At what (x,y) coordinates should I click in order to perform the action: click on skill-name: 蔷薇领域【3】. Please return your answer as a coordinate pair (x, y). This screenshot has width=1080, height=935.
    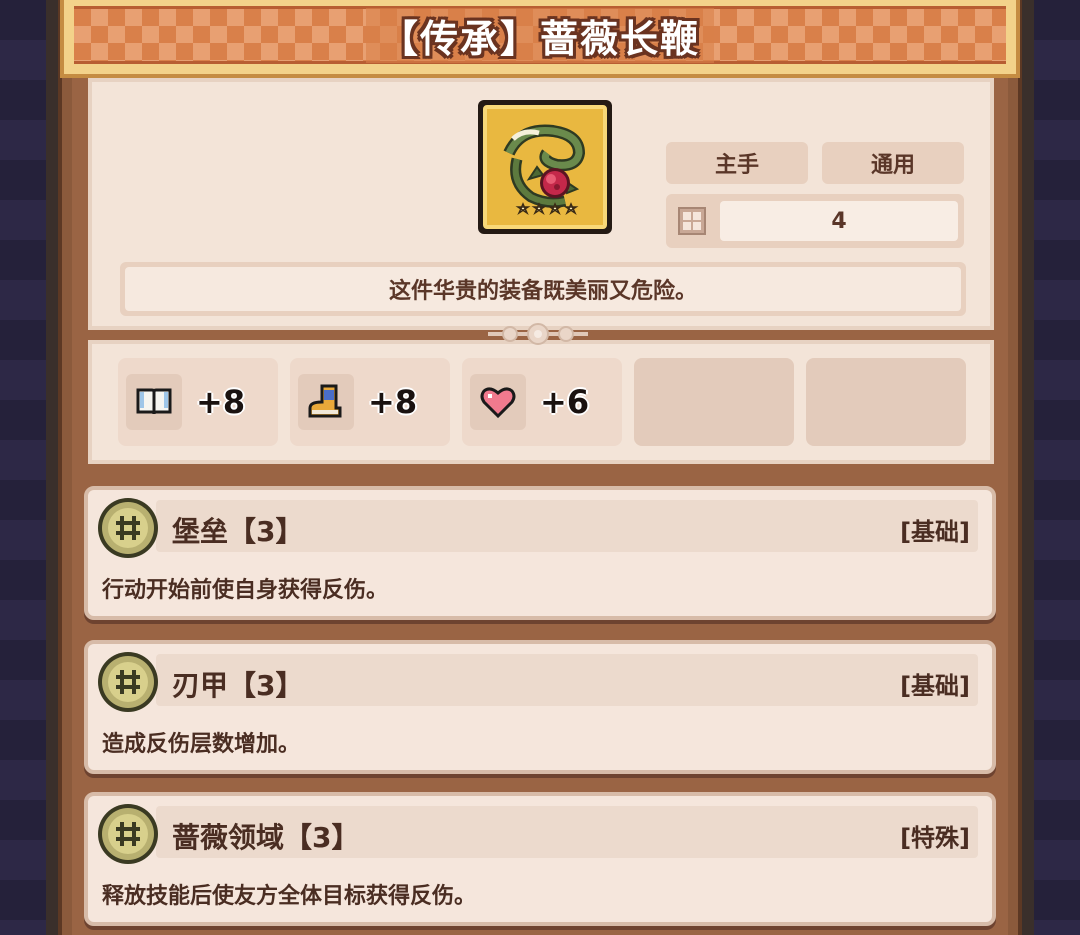
    Looking at the image, I should click on (266, 837).